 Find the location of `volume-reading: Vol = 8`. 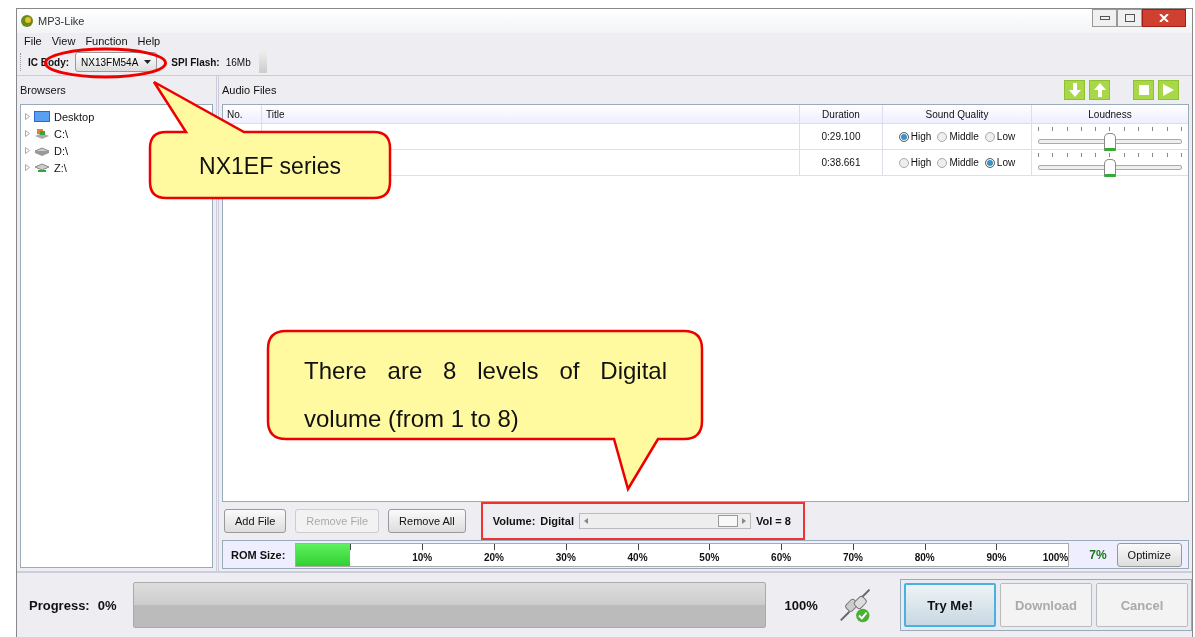

volume-reading: Vol = 8 is located at coordinates (773, 521).